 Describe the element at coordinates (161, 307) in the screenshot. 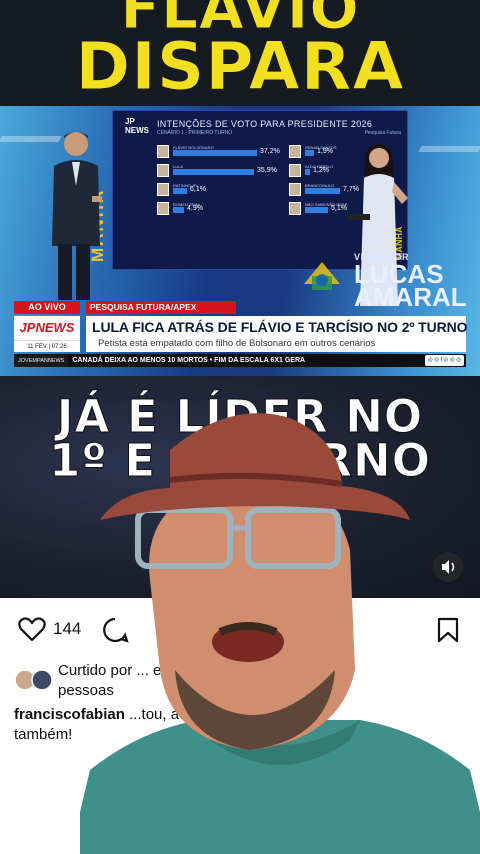

I see `poll-tag: PESQUISA FUTURA/APEX` at that location.